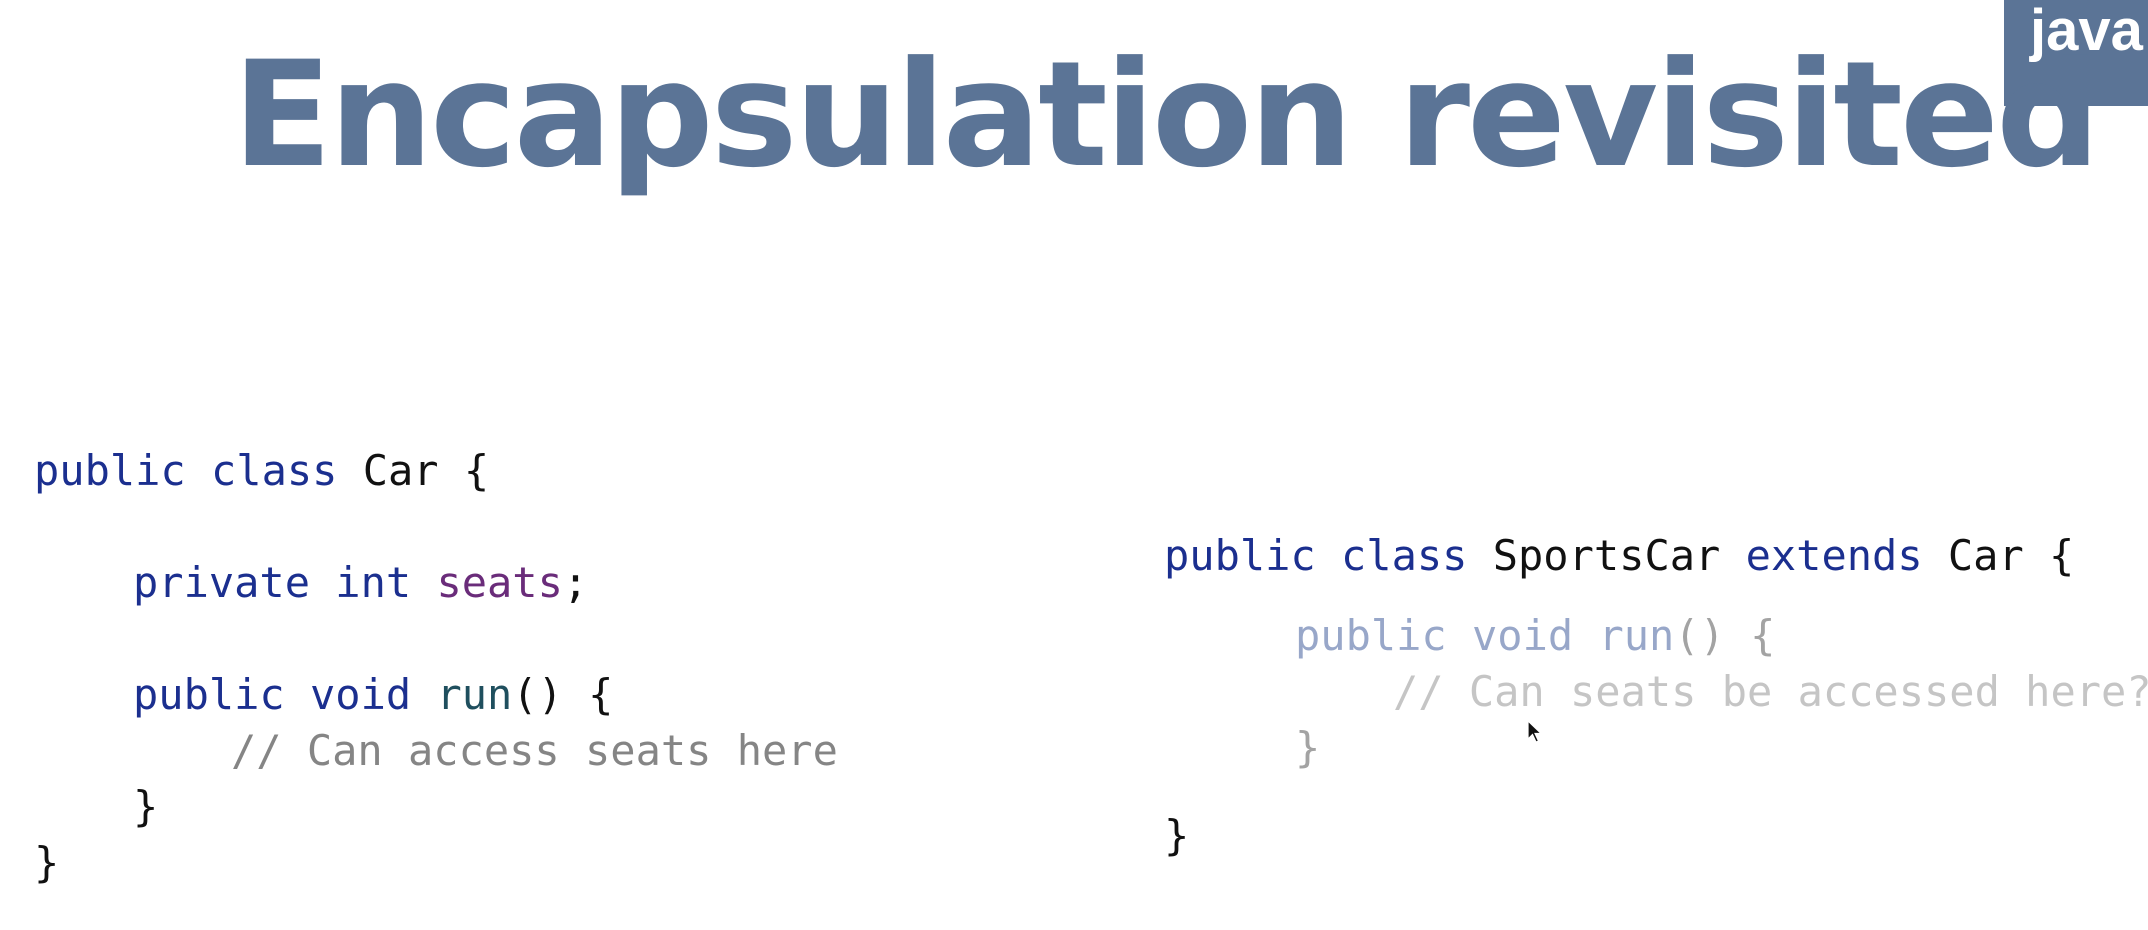 The image size is (2148, 930). Describe the element at coordinates (285, 582) in the screenshot. I see `code-keyword: private int` at that location.